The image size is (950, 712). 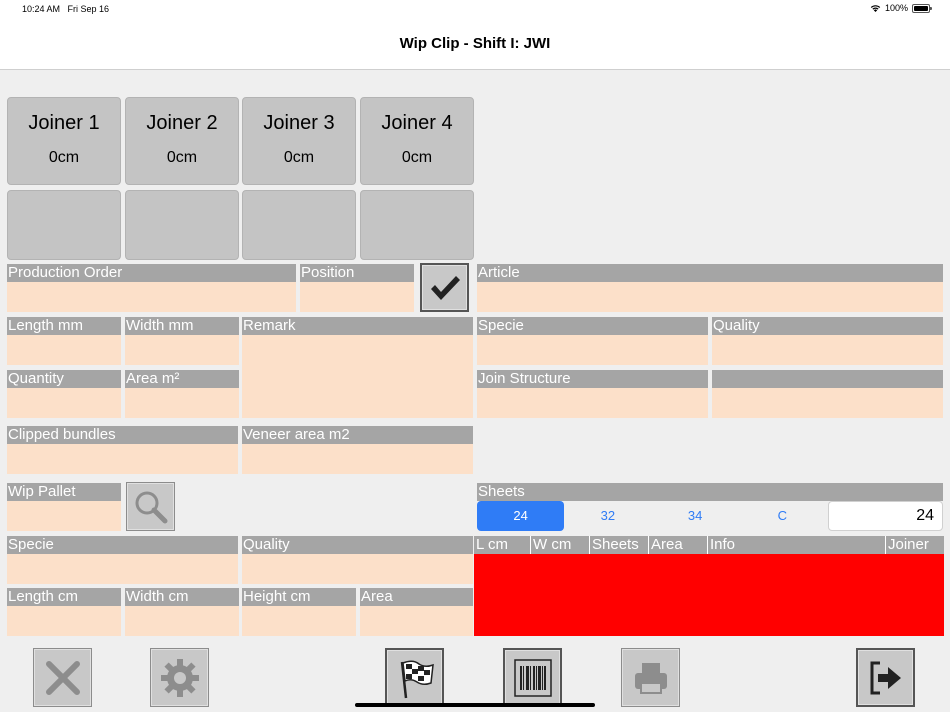 I want to click on position-field, so click(x=357, y=297).